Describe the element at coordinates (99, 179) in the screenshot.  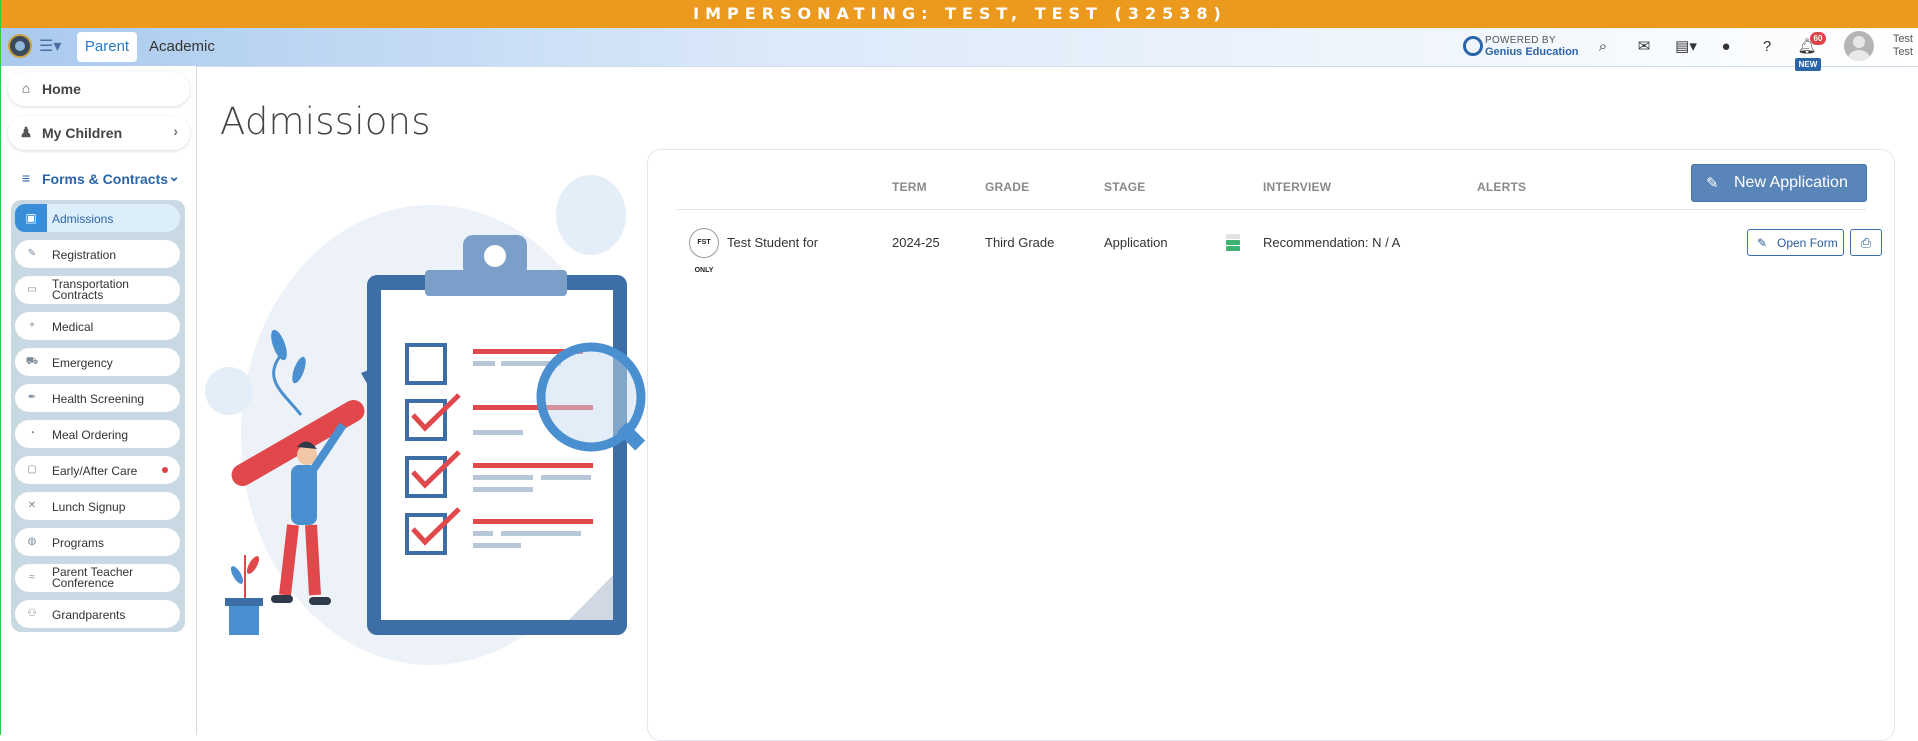
I see `sidebar-item-forms-contracts: ≡ Forms & Contracts ⌄` at that location.